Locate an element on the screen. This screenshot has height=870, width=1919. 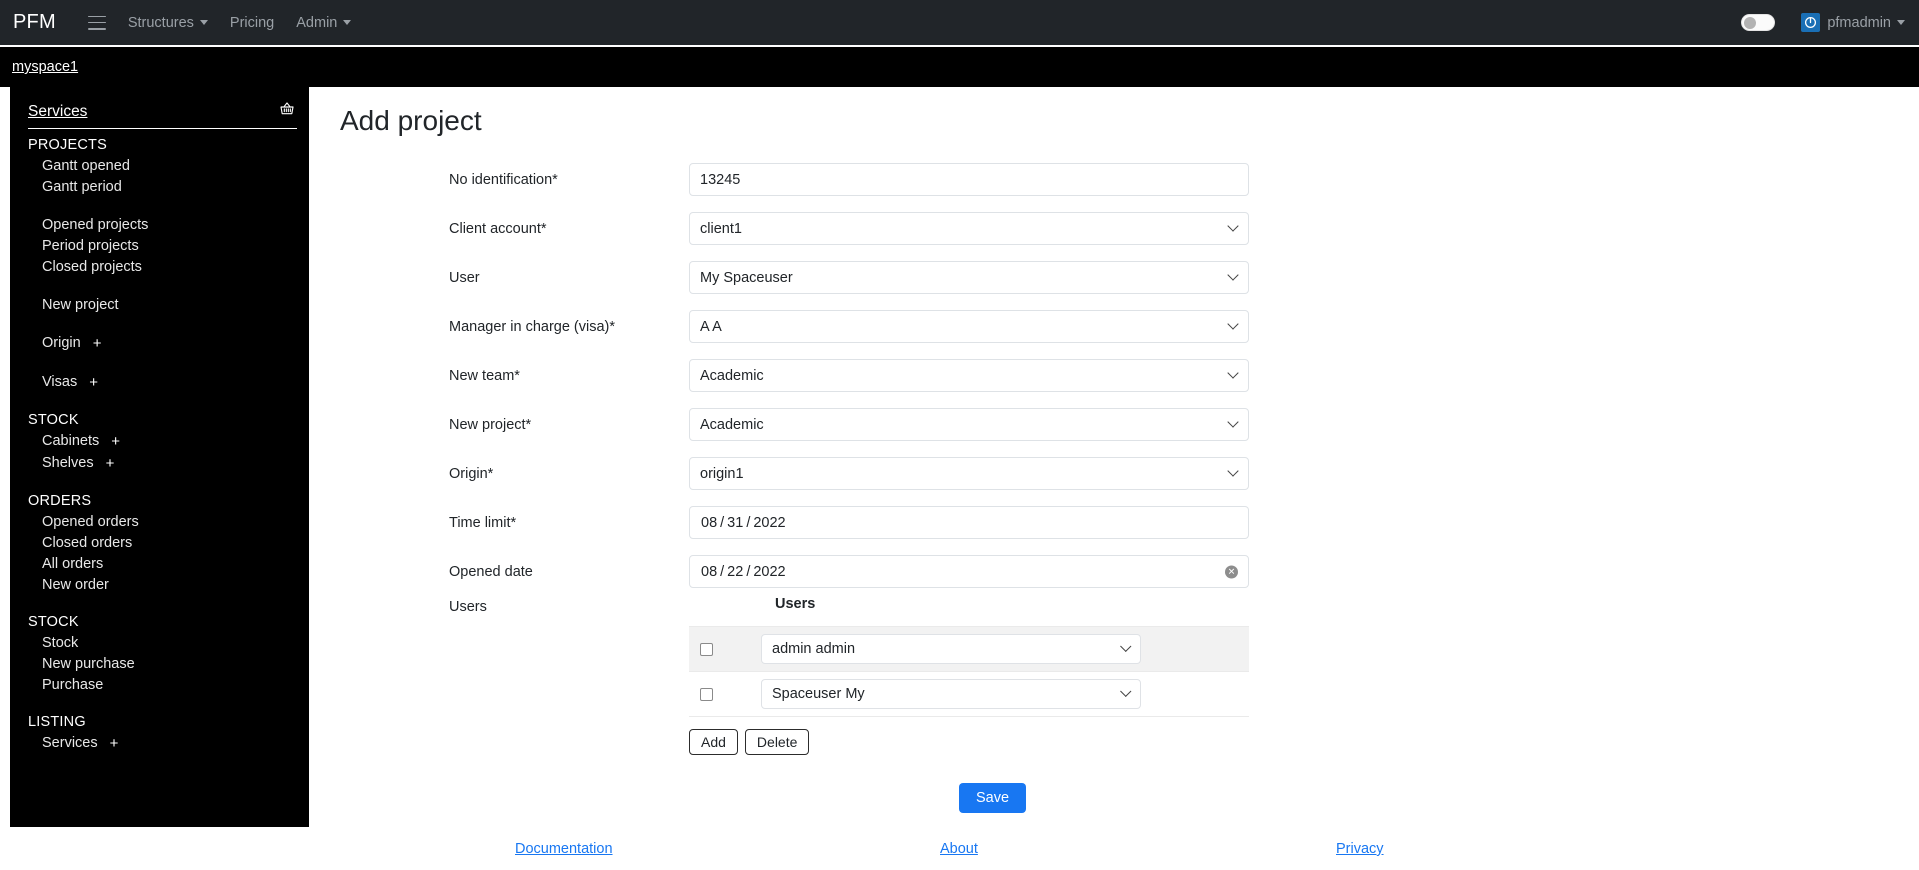
footer-link-about: About is located at coordinates (959, 849).